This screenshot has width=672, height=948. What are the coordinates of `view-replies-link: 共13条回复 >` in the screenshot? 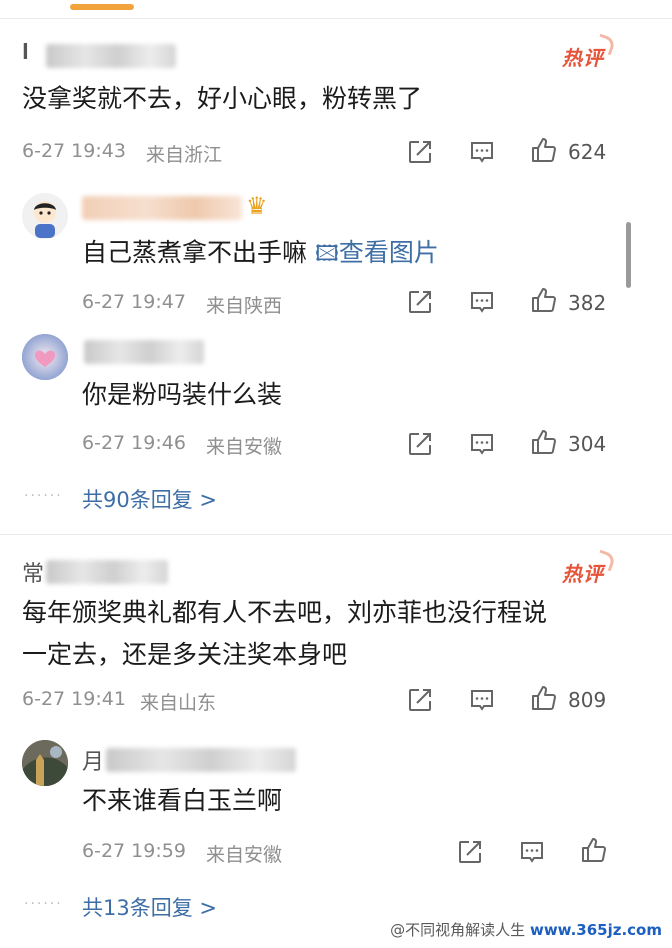 It's located at (149, 907).